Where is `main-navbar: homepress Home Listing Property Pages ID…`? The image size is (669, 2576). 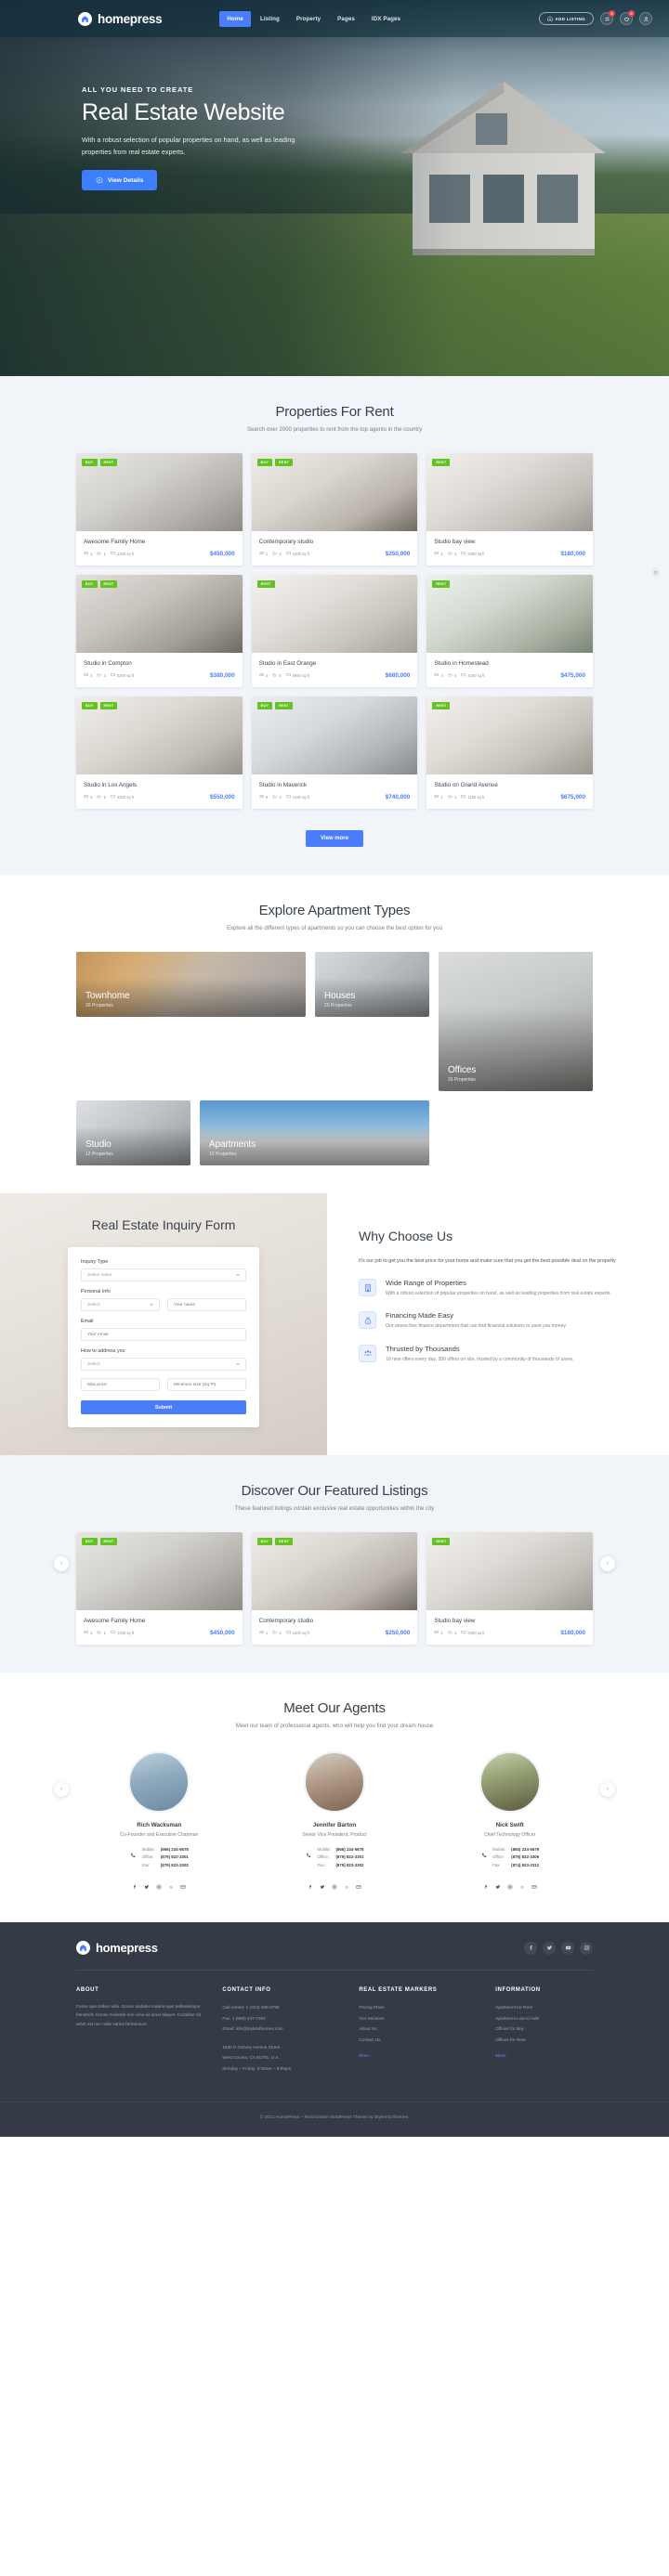
main-navbar: homepress Home Listing Property Pages ID… is located at coordinates (334, 18).